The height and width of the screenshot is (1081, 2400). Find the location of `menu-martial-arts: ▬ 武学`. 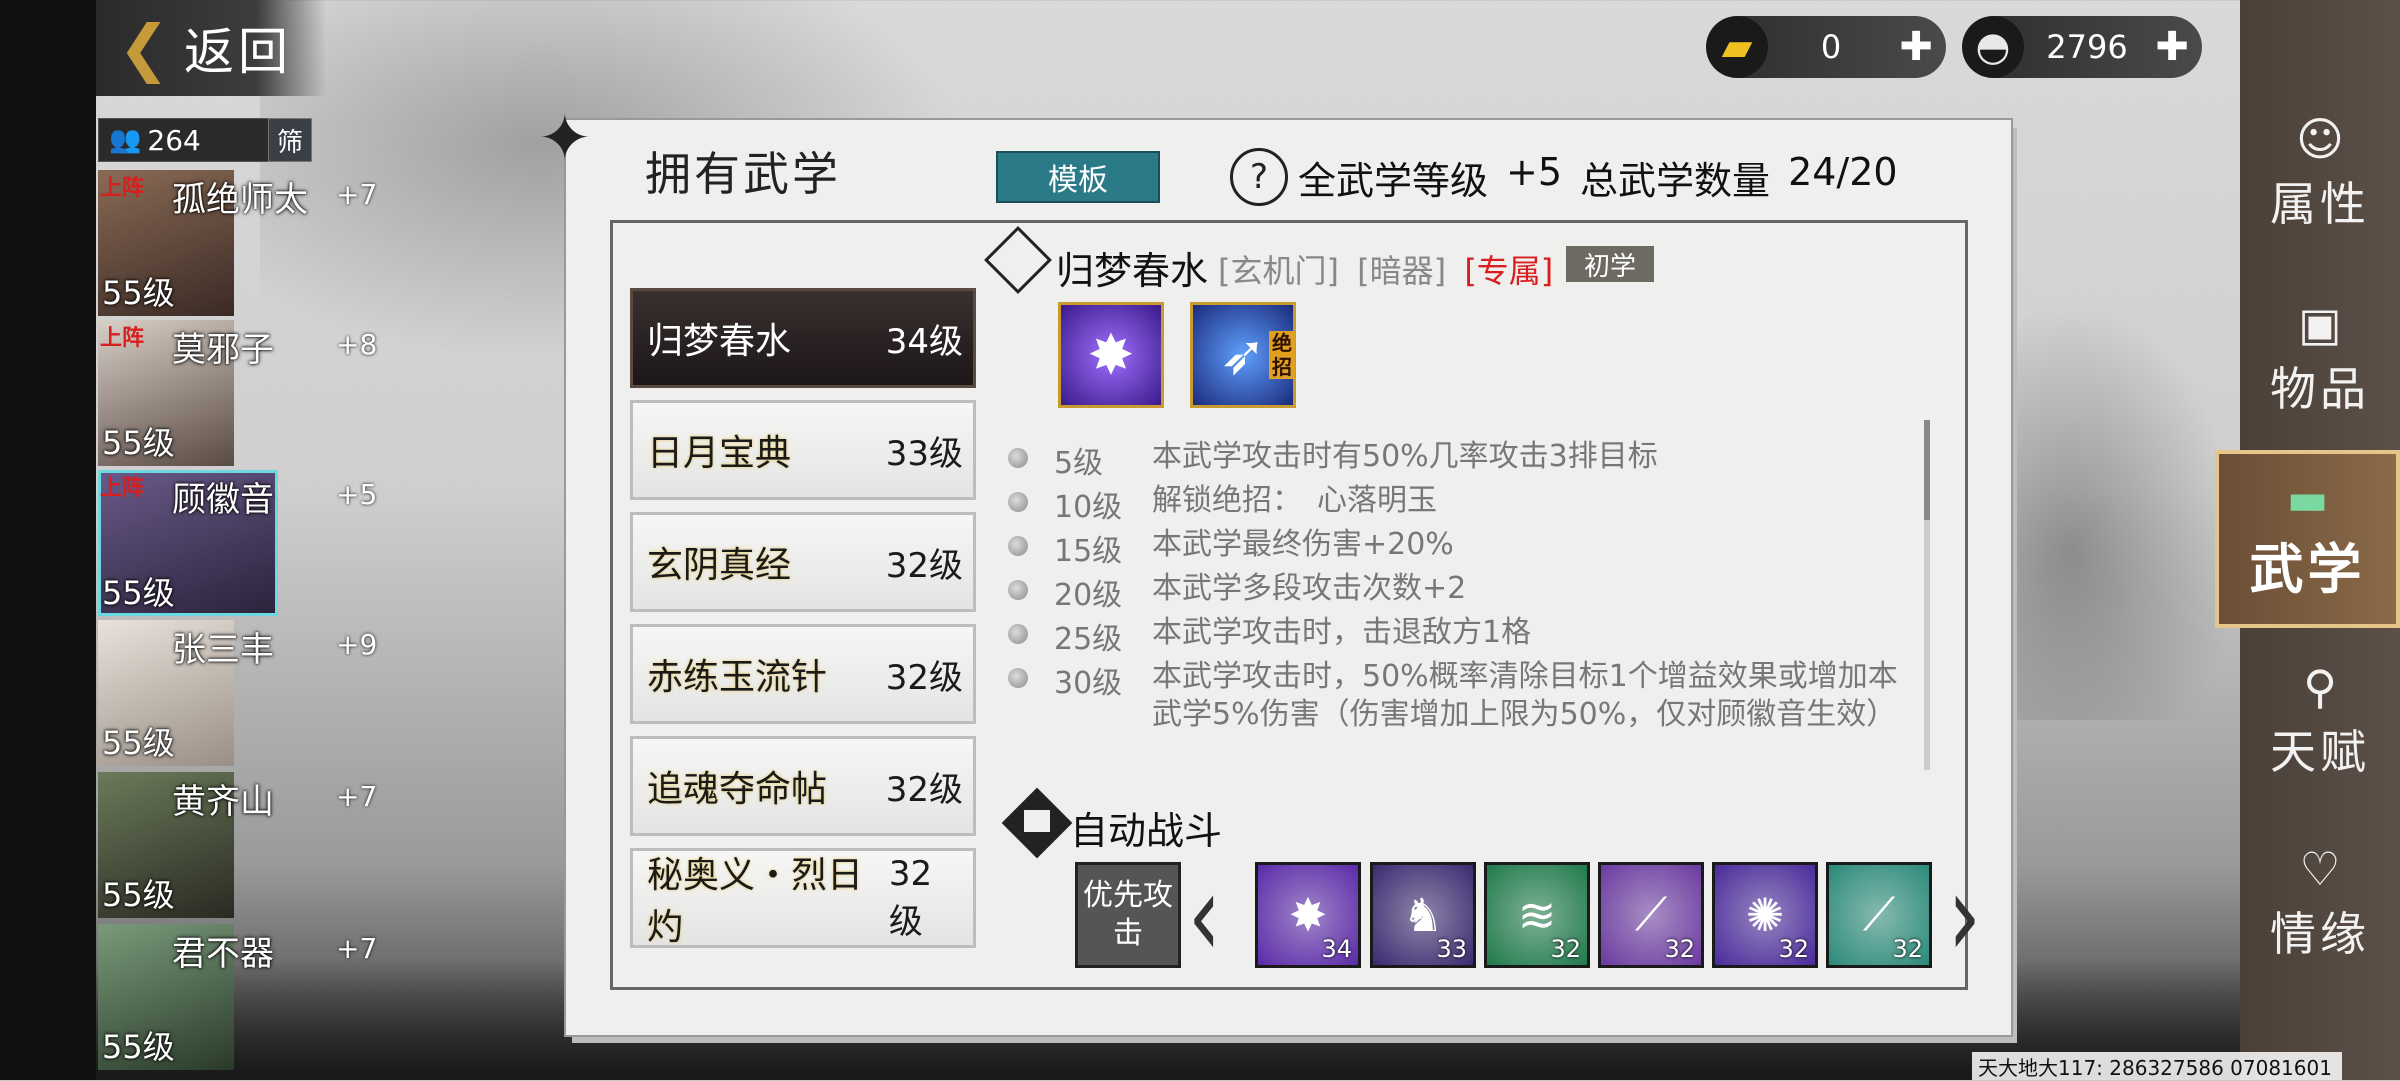

menu-martial-arts: ▬ 武学 is located at coordinates (2307, 539).